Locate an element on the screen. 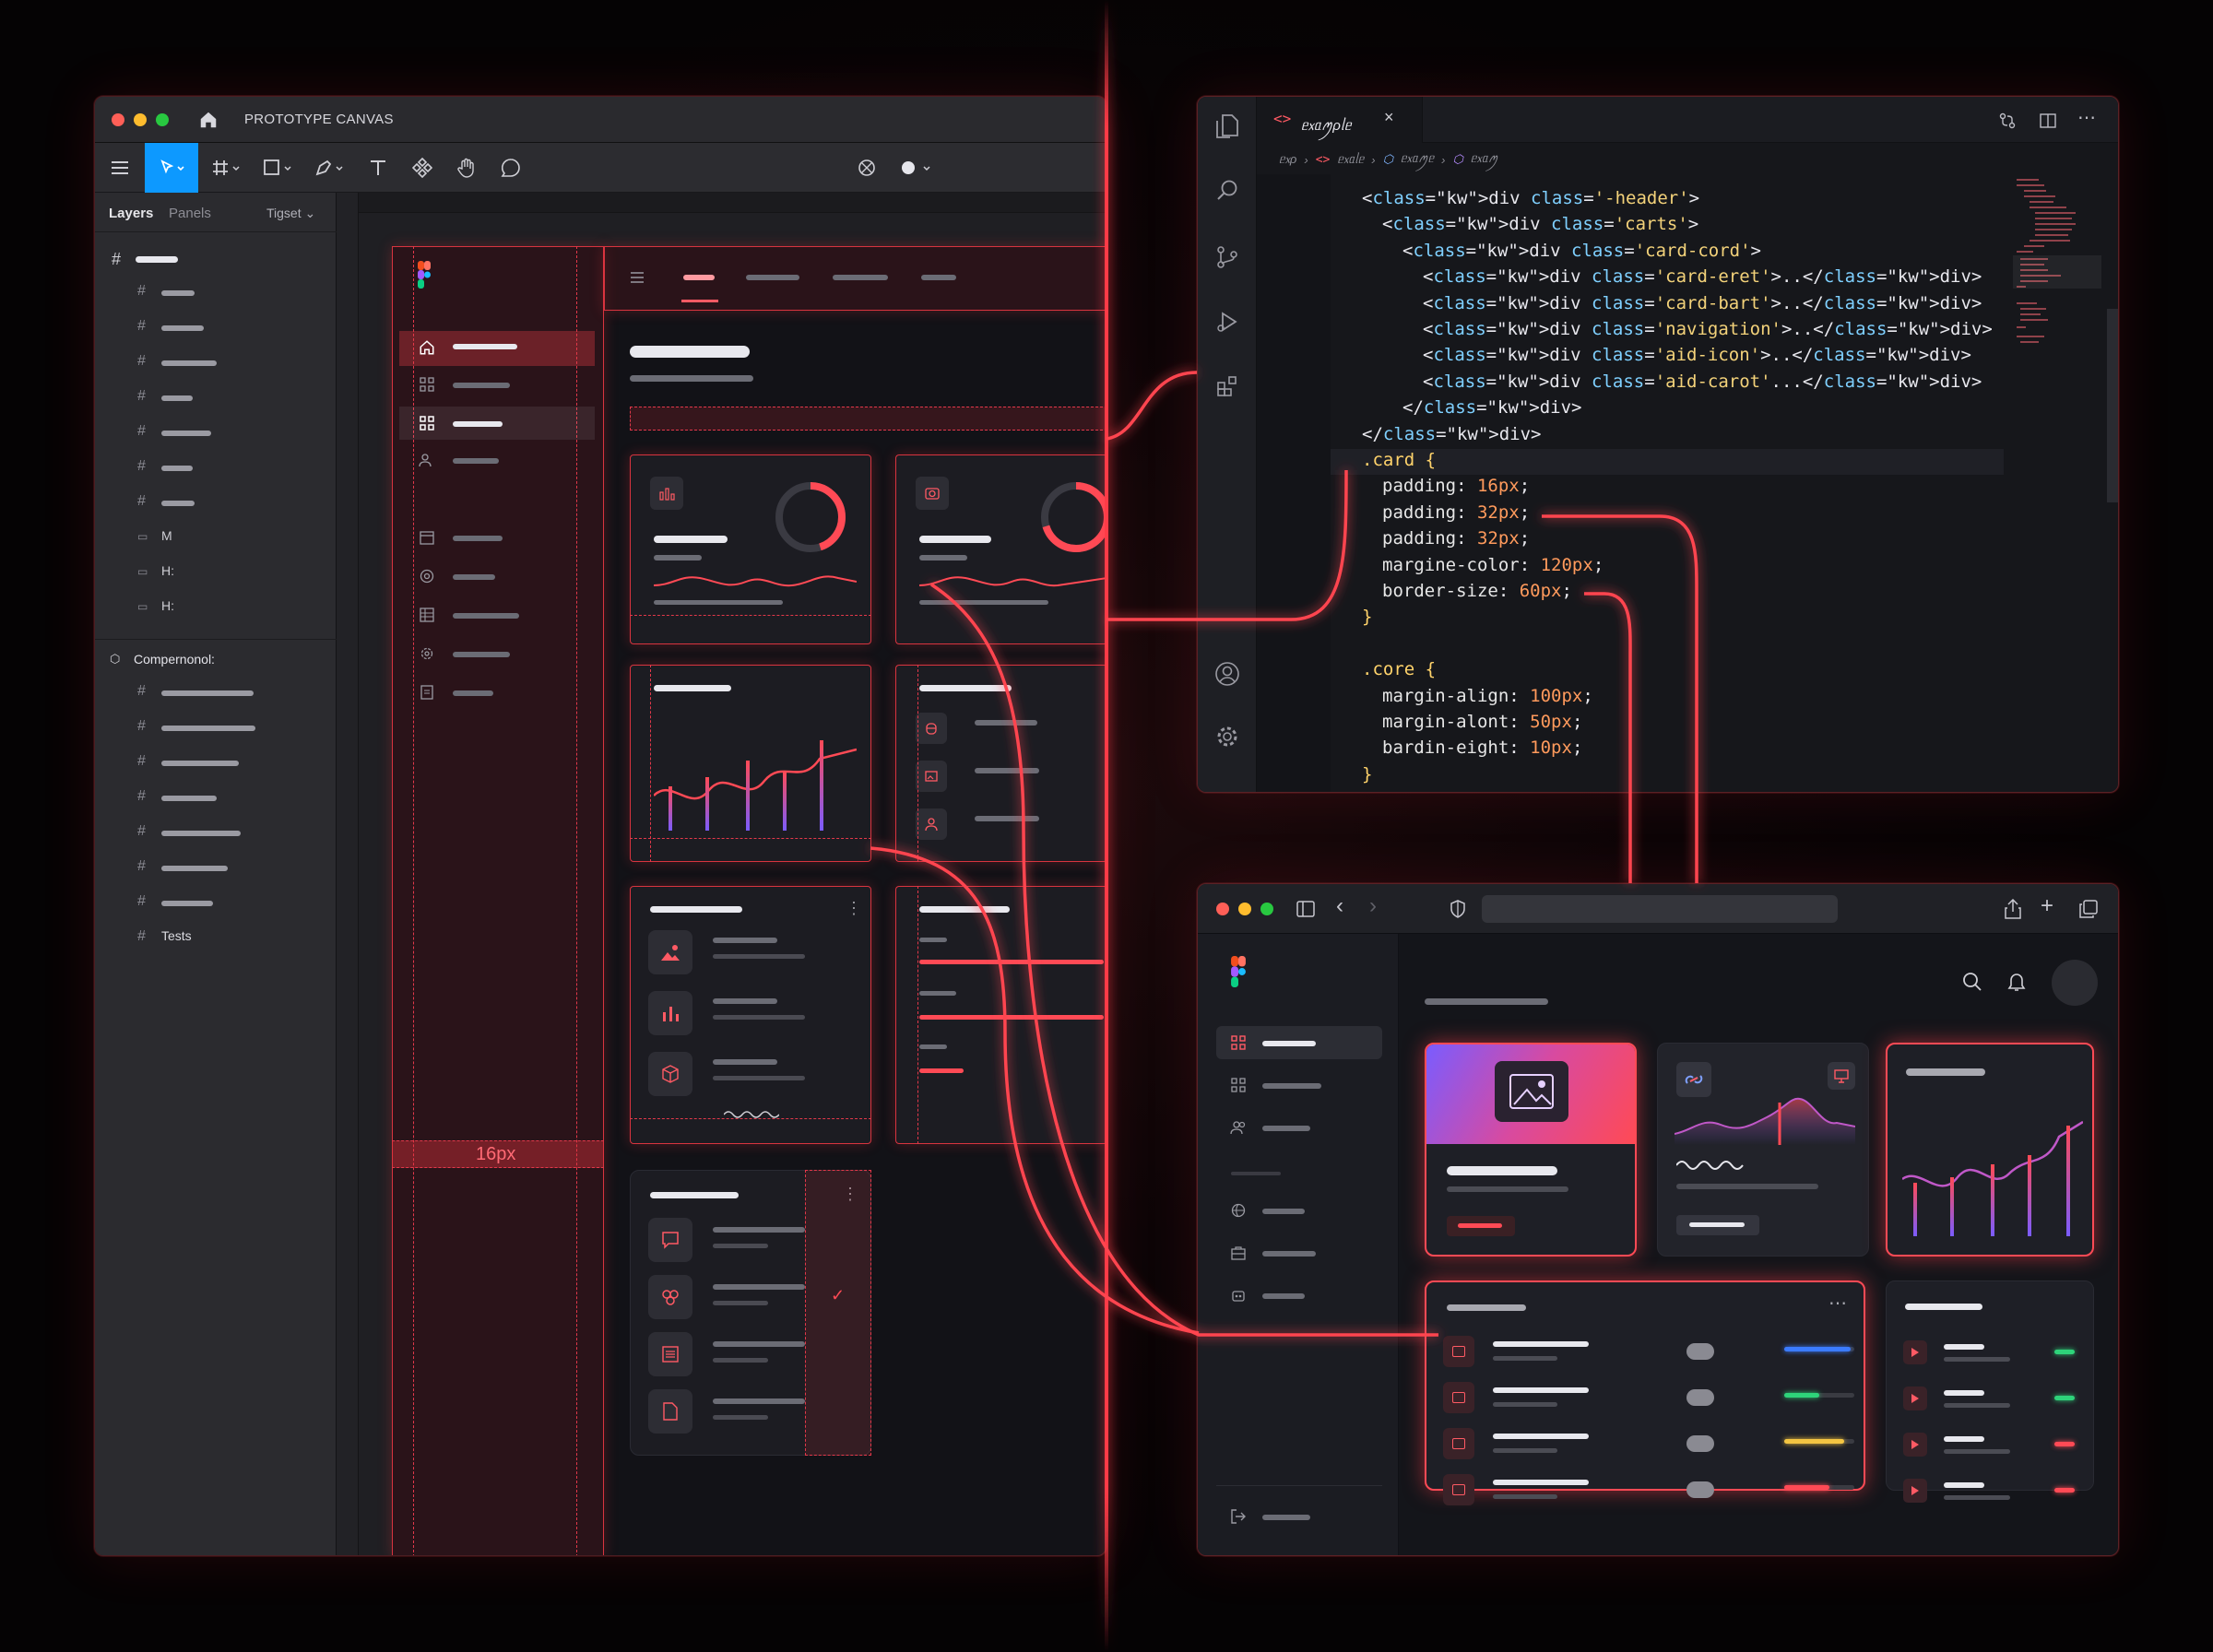  split-editor-icon is located at coordinates (2048, 121).